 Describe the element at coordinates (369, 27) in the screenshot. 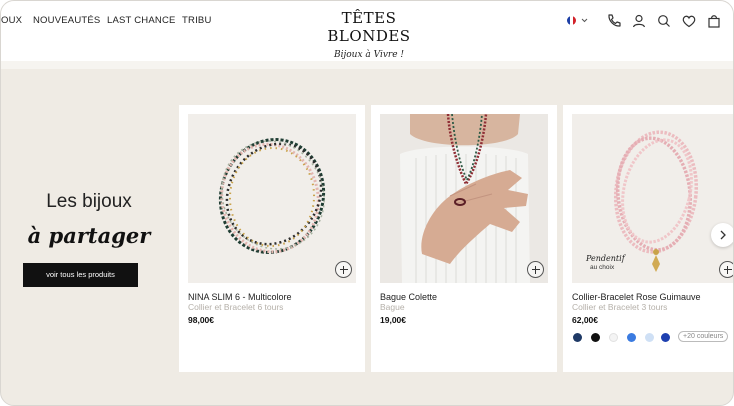

I see `logo-name: TÊTES BLONDES` at that location.